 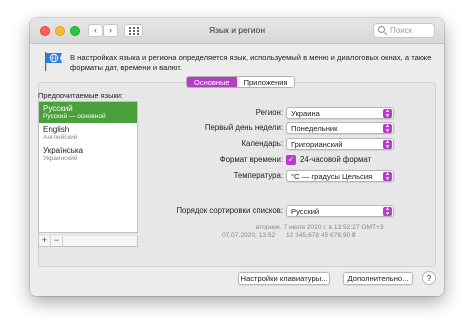 I want to click on temperature-row: Температура: °C — градусы Цельсия ▲ ▼, so click(x=237, y=176).